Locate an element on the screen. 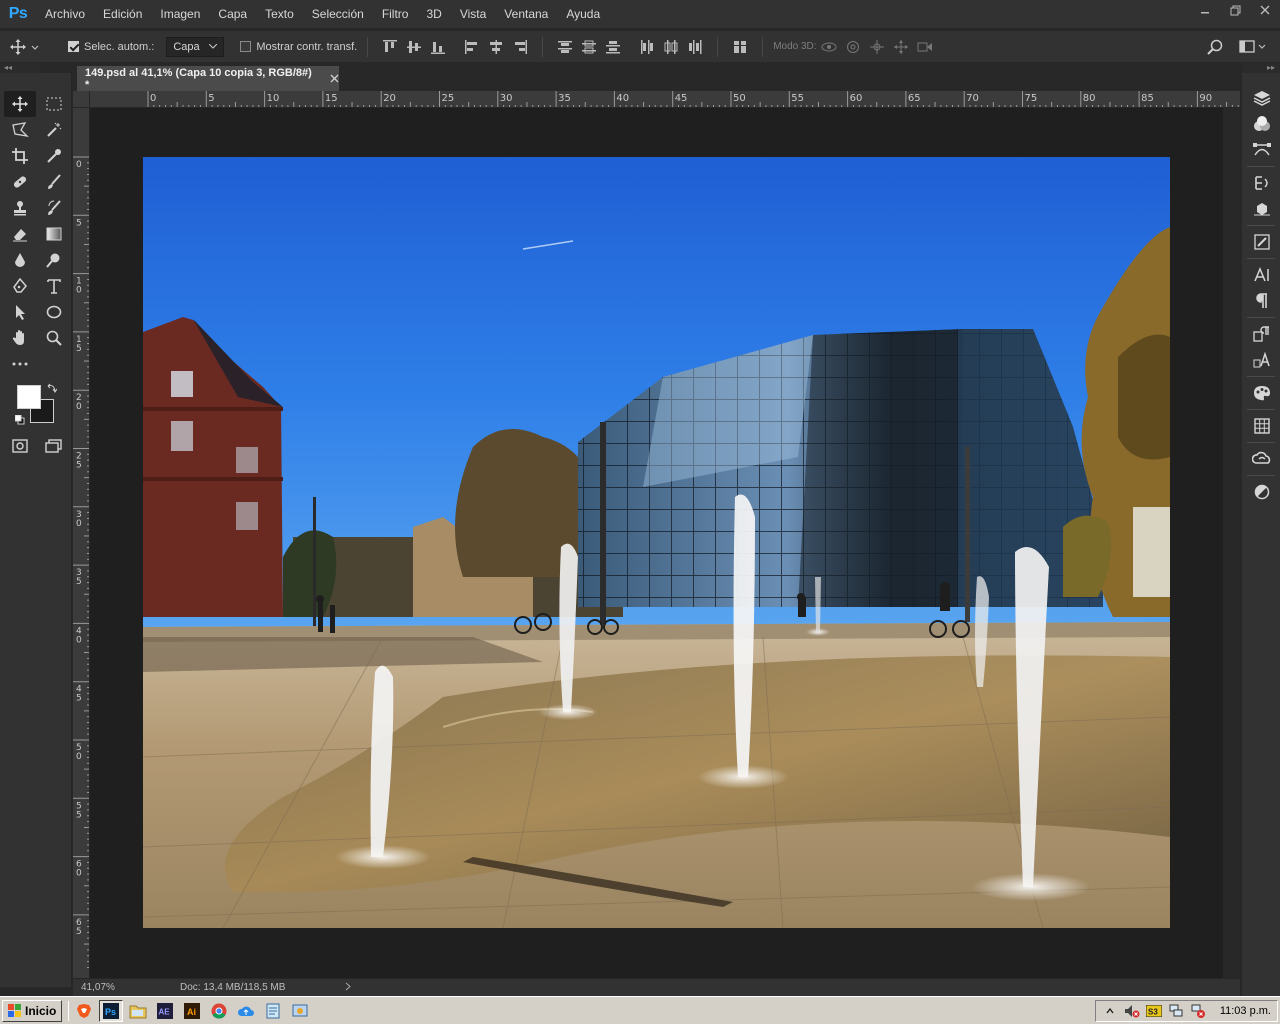 This screenshot has height=1024, width=1280. history-brush-tool is located at coordinates (54, 208).